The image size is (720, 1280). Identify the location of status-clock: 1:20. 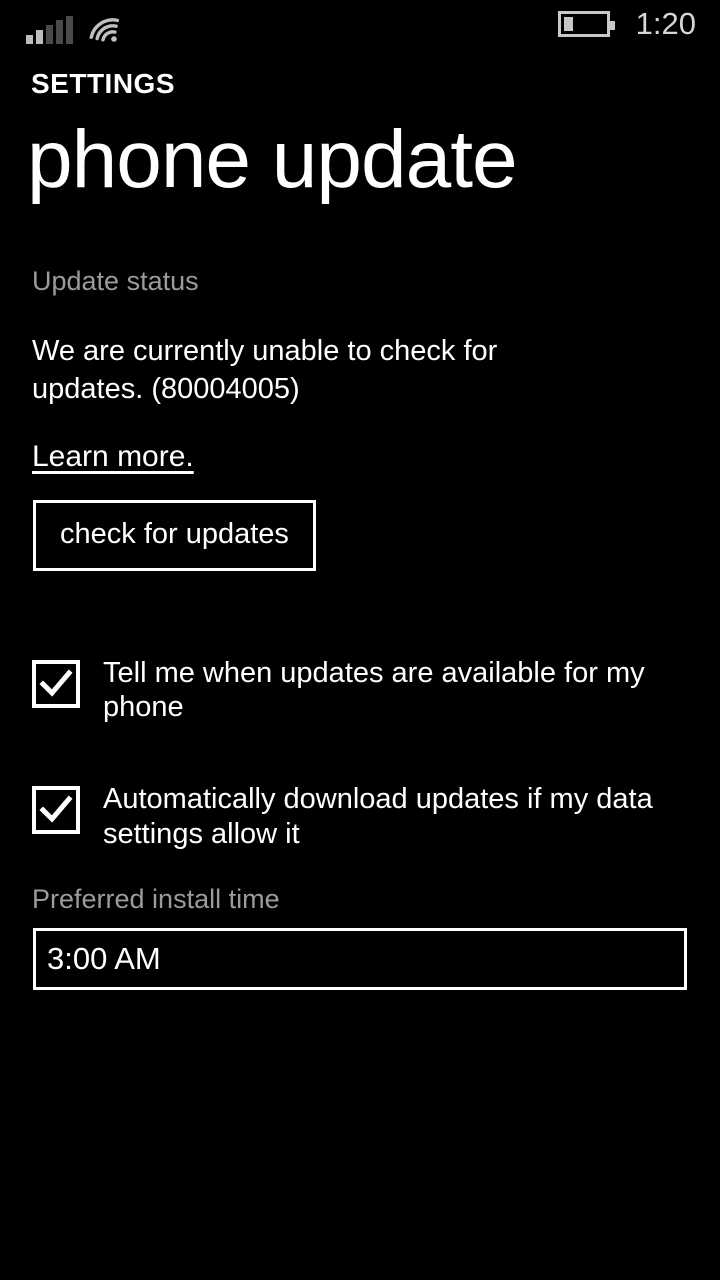
(665, 23).